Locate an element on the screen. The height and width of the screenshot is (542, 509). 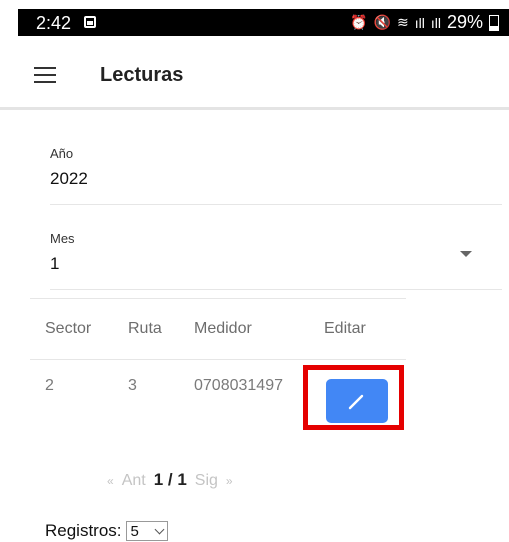
month-value: 1 is located at coordinates (55, 263).